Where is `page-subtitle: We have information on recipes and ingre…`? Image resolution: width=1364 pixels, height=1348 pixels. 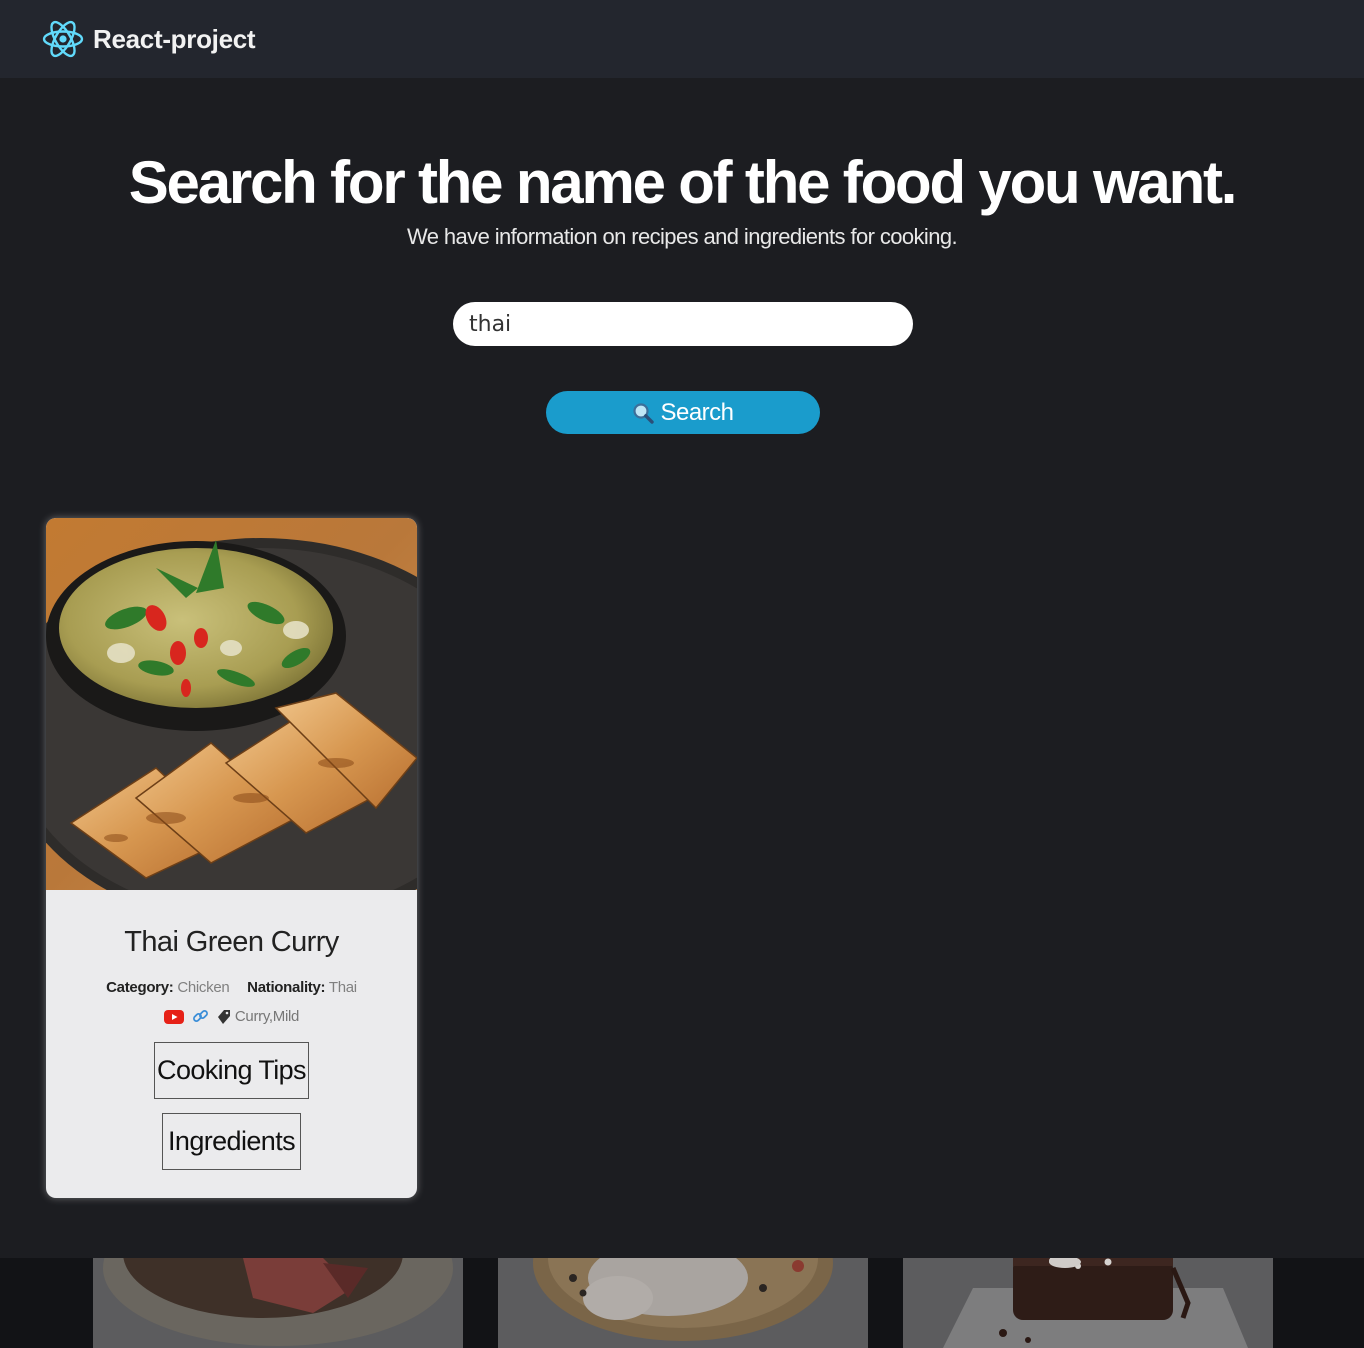 page-subtitle: We have information on recipes and ingre… is located at coordinates (682, 236).